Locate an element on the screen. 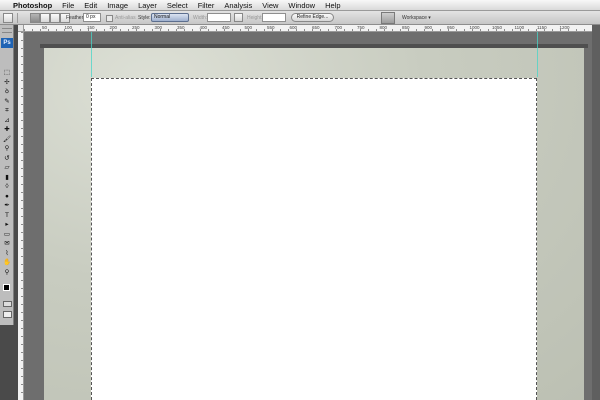  path-selection-icon: ▸ is located at coordinates (7, 224).